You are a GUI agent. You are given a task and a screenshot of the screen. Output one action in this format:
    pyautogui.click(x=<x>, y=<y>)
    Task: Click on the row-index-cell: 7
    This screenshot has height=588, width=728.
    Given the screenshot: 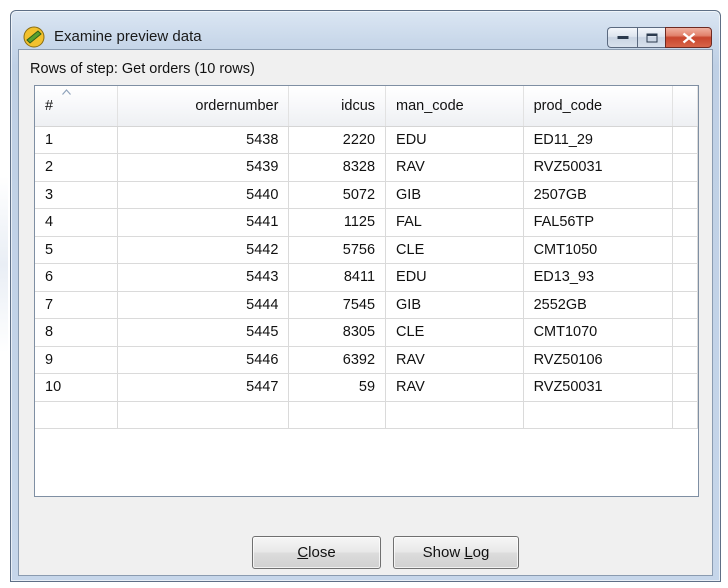 What is the action you would take?
    pyautogui.click(x=77, y=305)
    